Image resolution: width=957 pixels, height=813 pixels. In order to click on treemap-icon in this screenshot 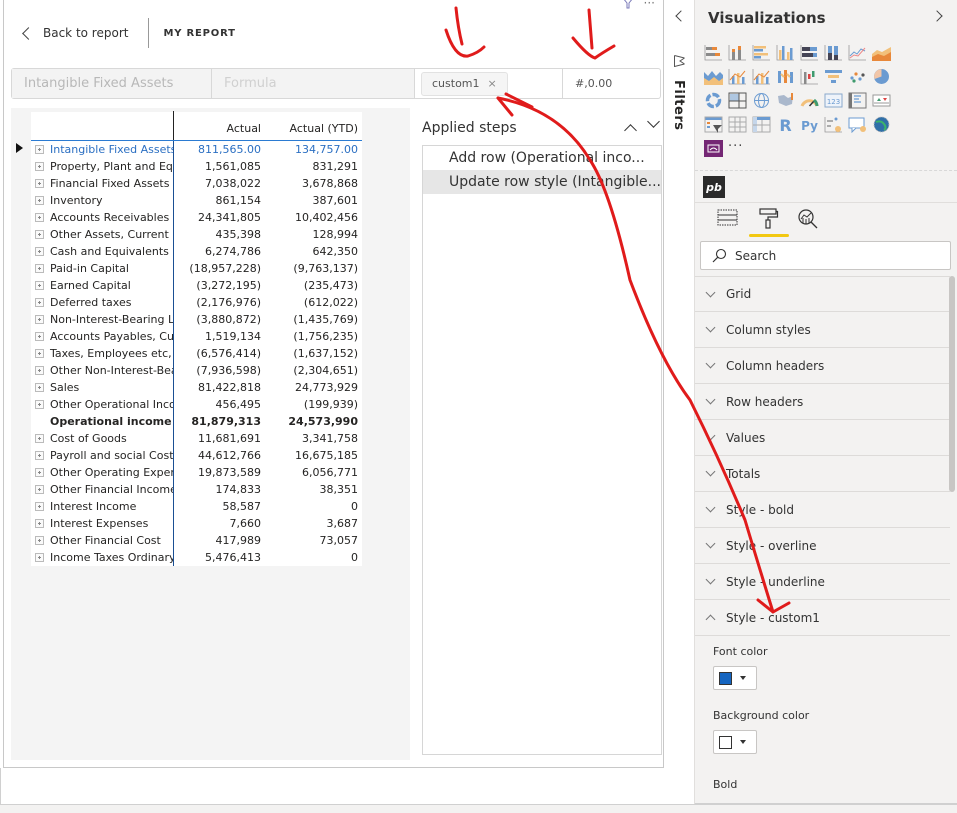, I will do `click(737, 100)`.